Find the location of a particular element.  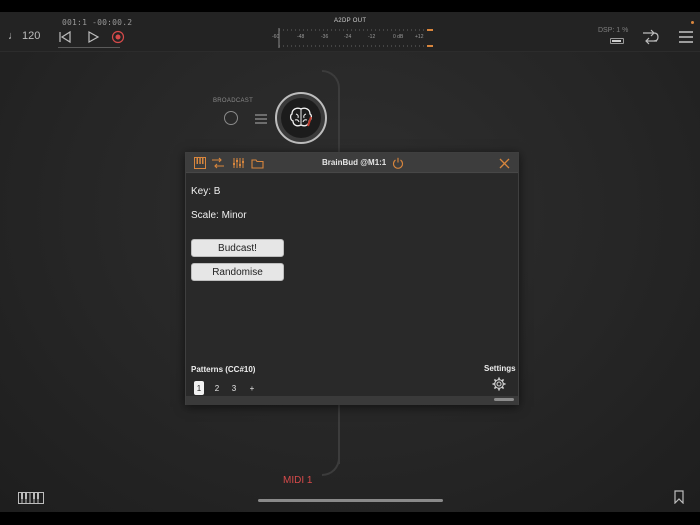

play-icon is located at coordinates (94, 37).